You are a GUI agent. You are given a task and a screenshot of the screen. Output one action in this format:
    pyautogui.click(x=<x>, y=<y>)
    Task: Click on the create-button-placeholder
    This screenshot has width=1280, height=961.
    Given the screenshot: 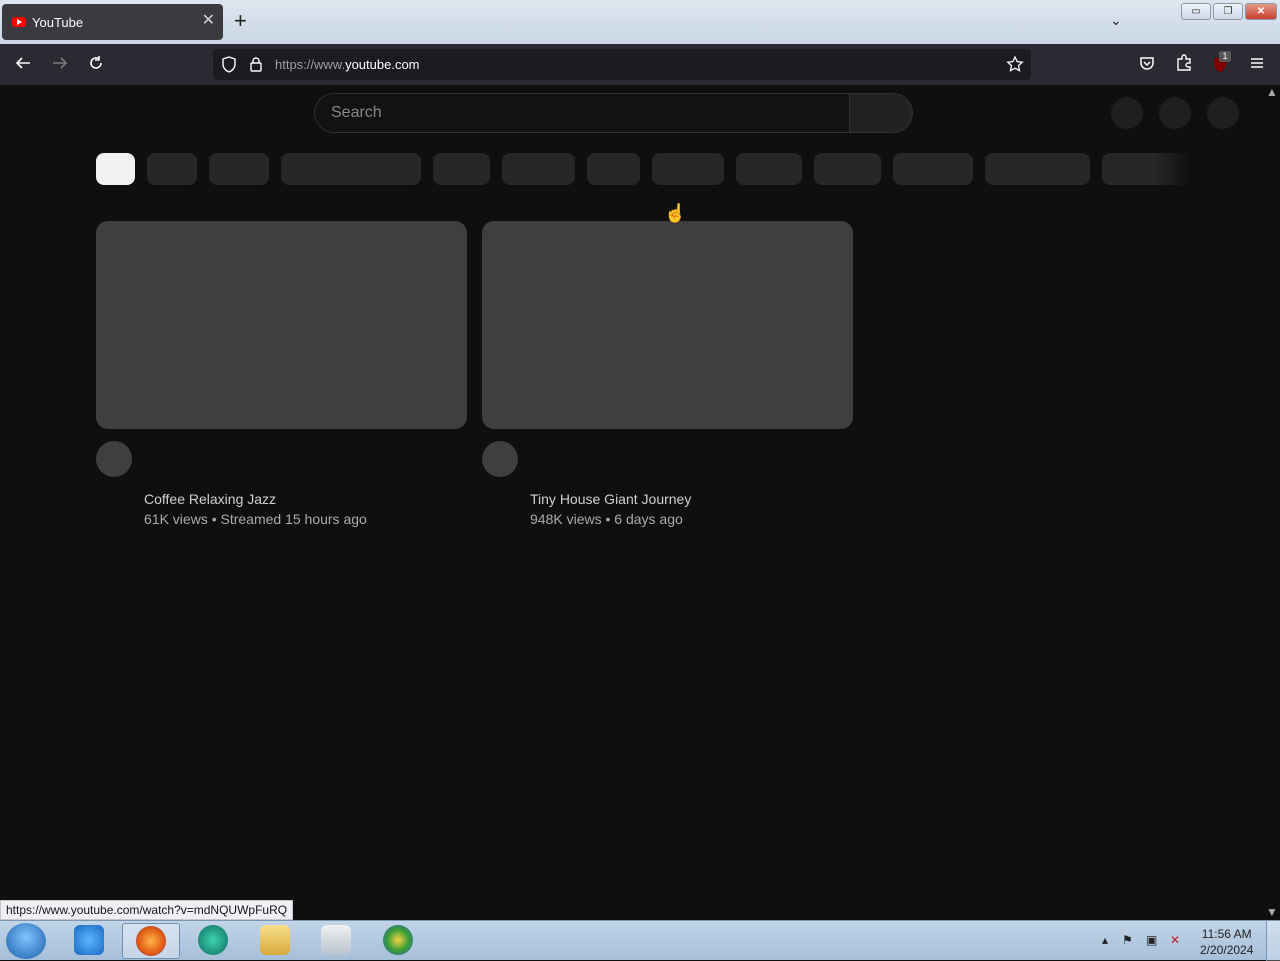 What is the action you would take?
    pyautogui.click(x=1127, y=113)
    